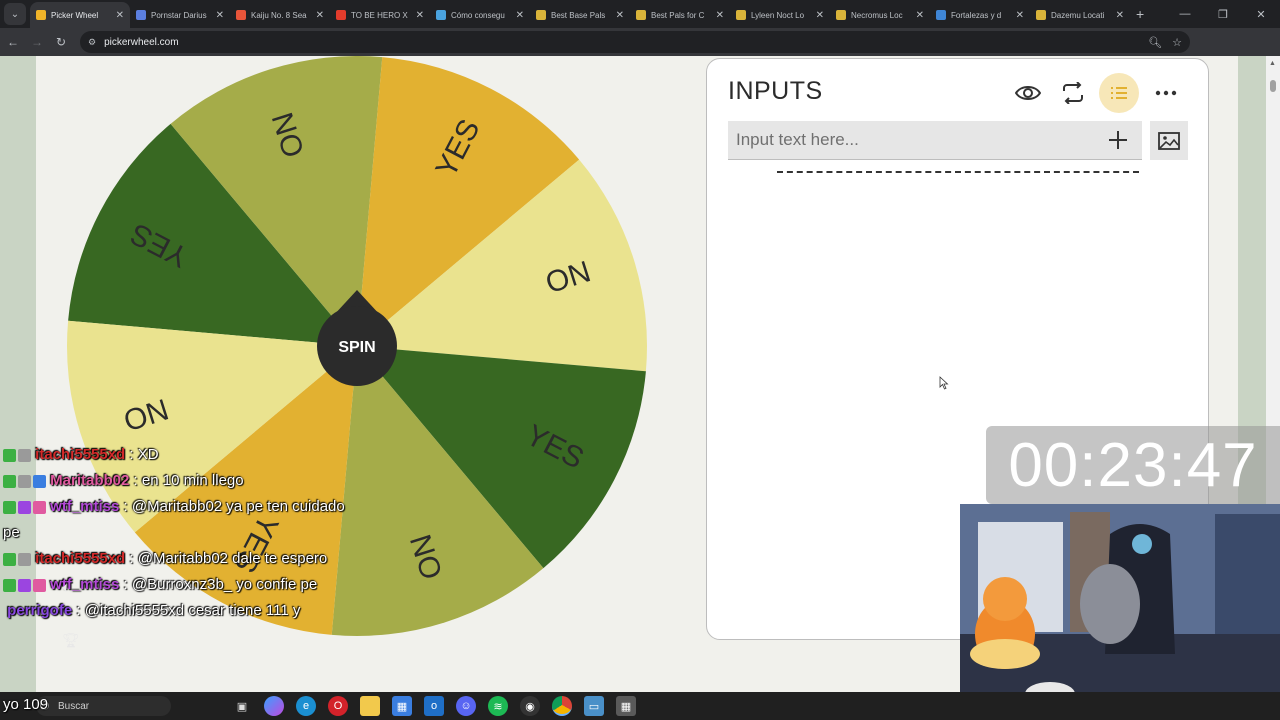 The height and width of the screenshot is (720, 1280). I want to click on tab-title: TO BE HERO X, so click(379, 15).